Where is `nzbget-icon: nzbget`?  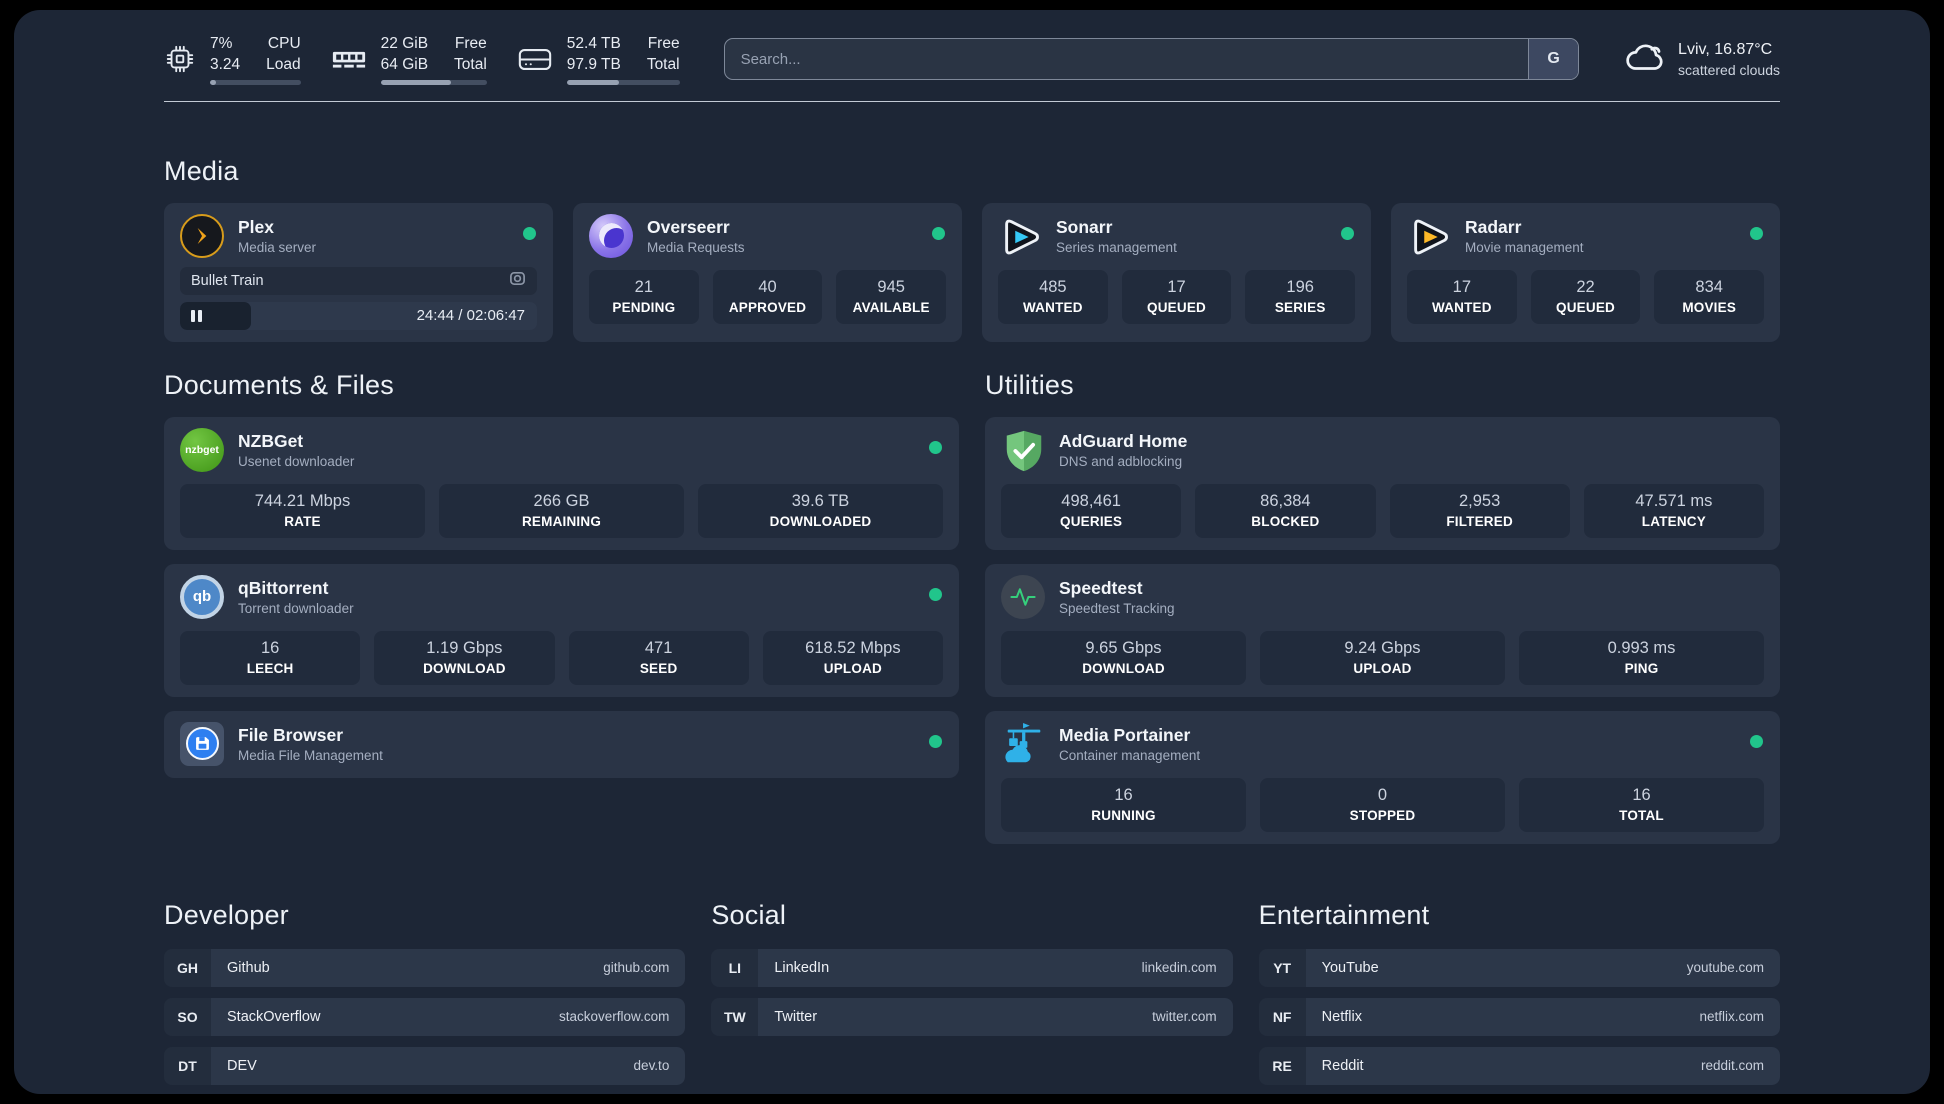 nzbget-icon: nzbget is located at coordinates (202, 449).